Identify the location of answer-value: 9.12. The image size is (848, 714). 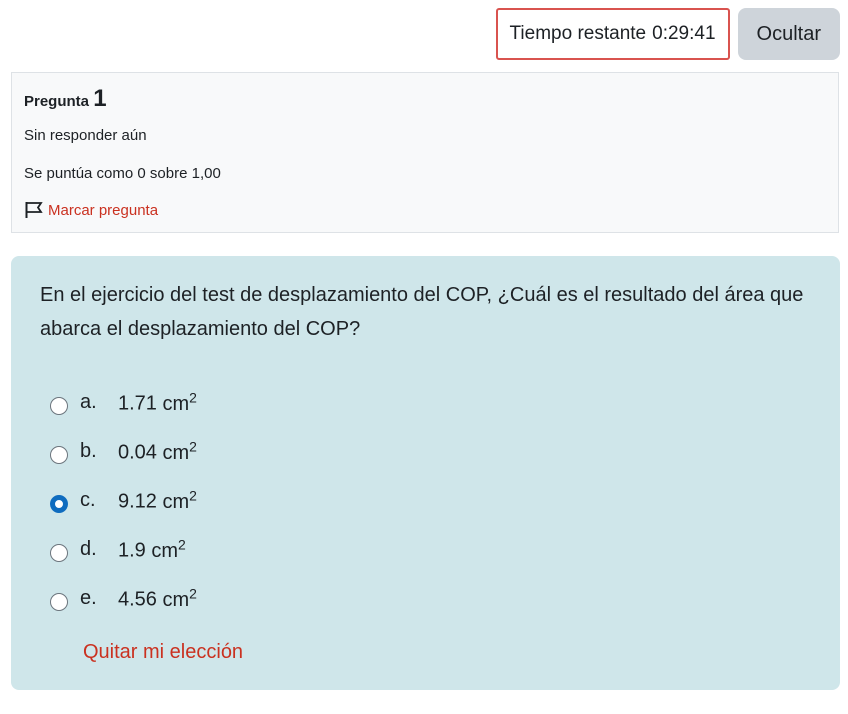
(137, 501).